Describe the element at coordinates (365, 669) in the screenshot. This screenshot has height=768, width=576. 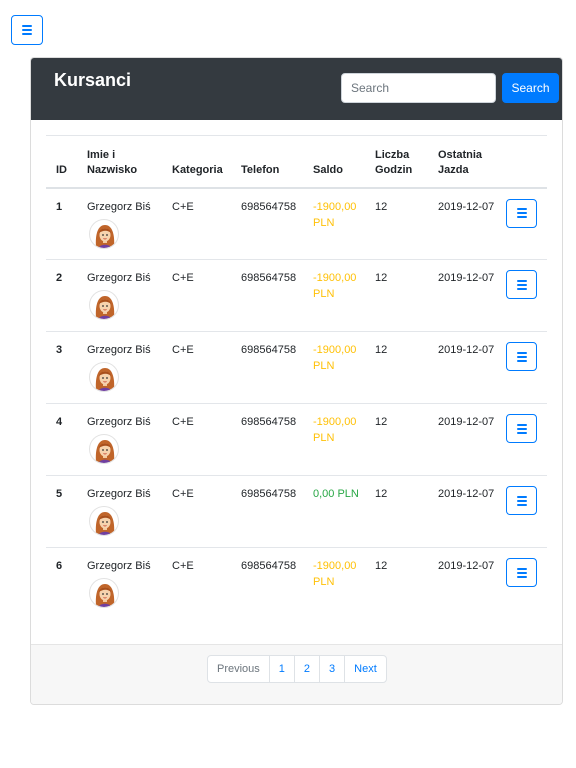
I see `pagination-next: Next` at that location.